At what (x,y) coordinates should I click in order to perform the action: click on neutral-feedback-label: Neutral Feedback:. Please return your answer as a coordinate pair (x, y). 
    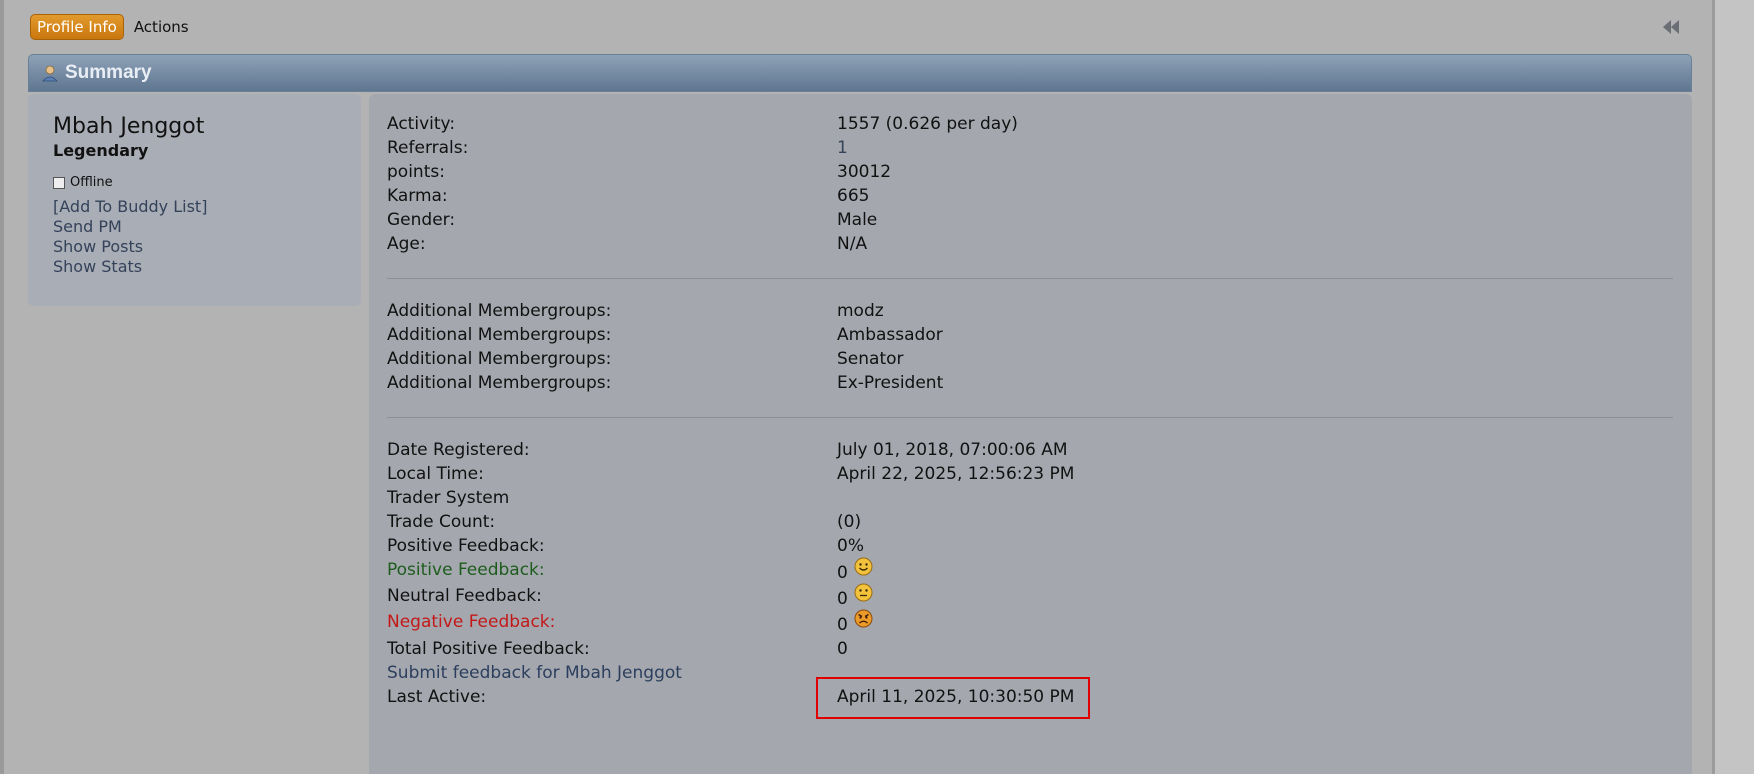
    Looking at the image, I should click on (464, 596).